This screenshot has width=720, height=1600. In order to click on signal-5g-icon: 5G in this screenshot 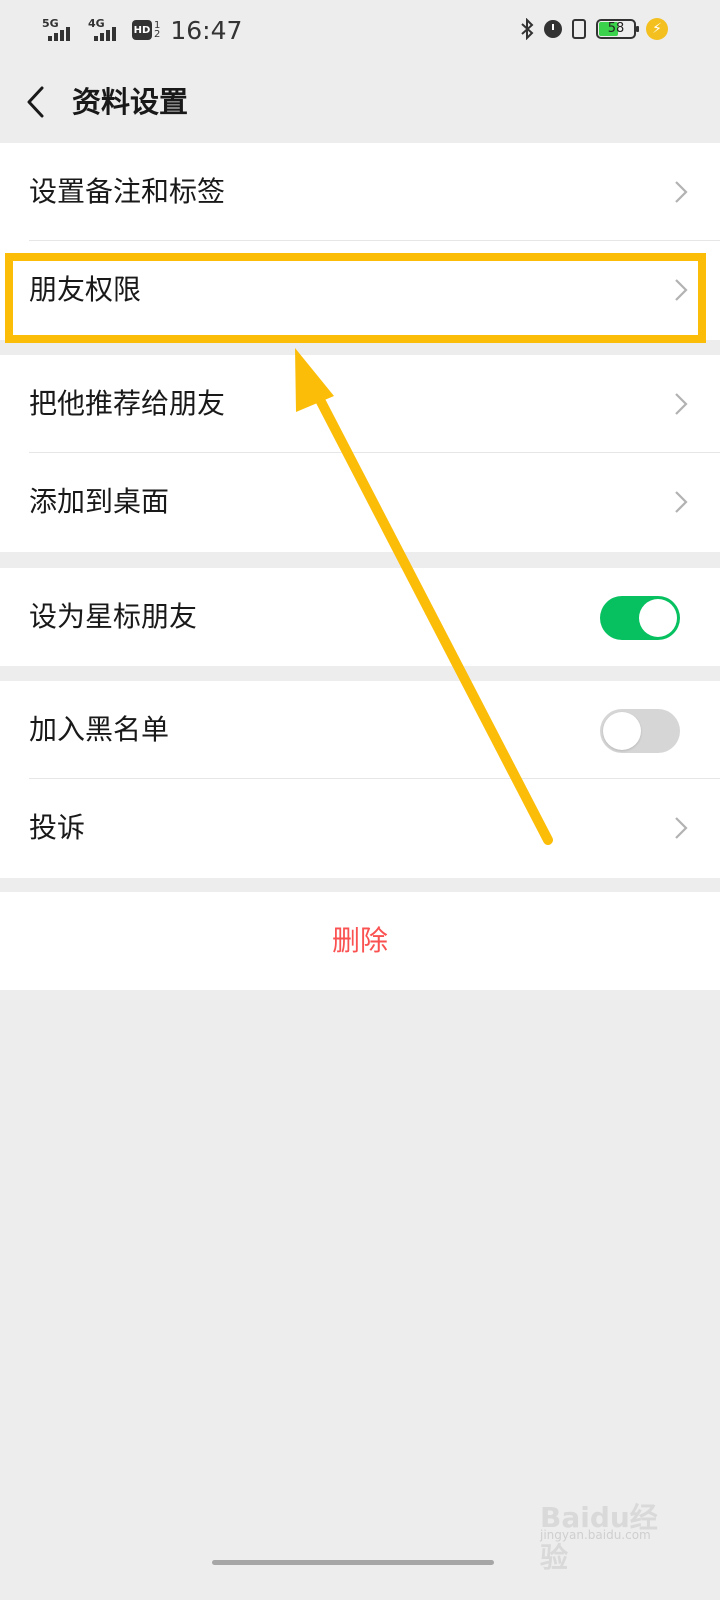, I will do `click(59, 30)`.